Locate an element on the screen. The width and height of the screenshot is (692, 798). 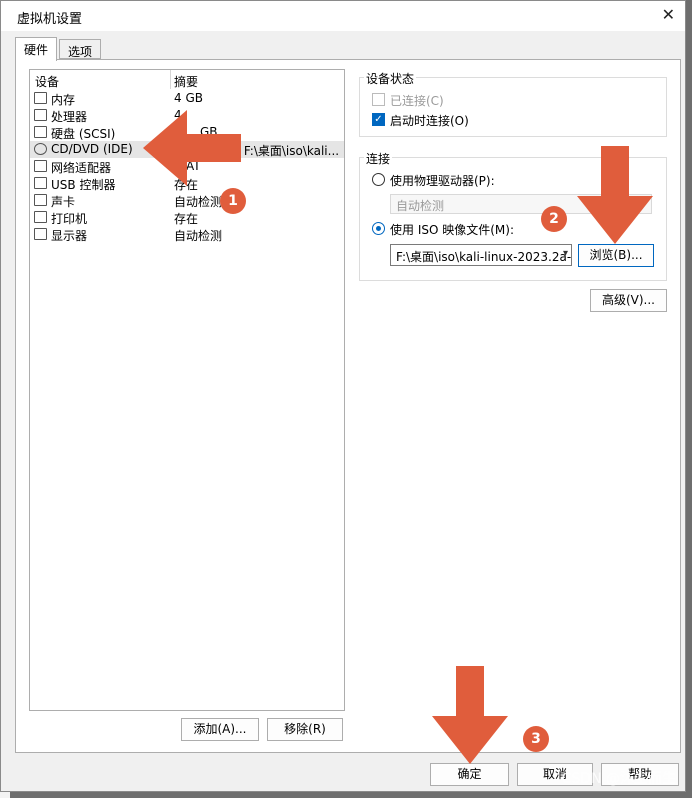
step-badge-1: 1 is located at coordinates (233, 201).